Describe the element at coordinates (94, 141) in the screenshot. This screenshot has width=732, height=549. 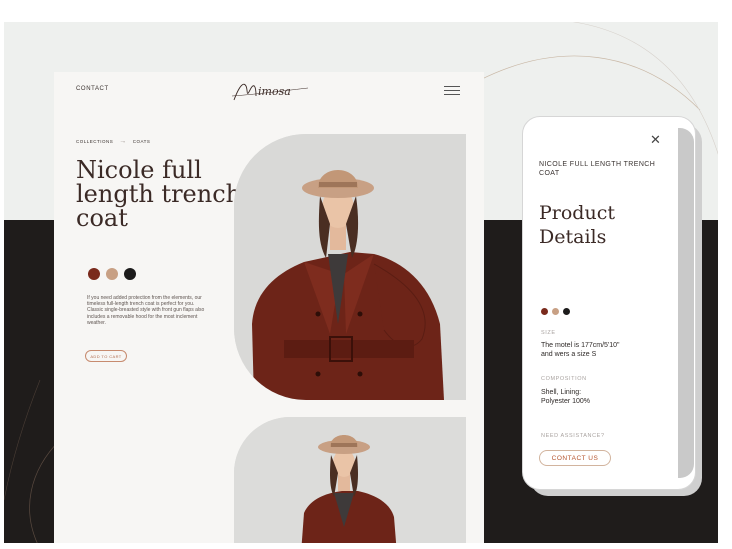
I see `breadcrumb-collections: COLLECTIONS` at that location.